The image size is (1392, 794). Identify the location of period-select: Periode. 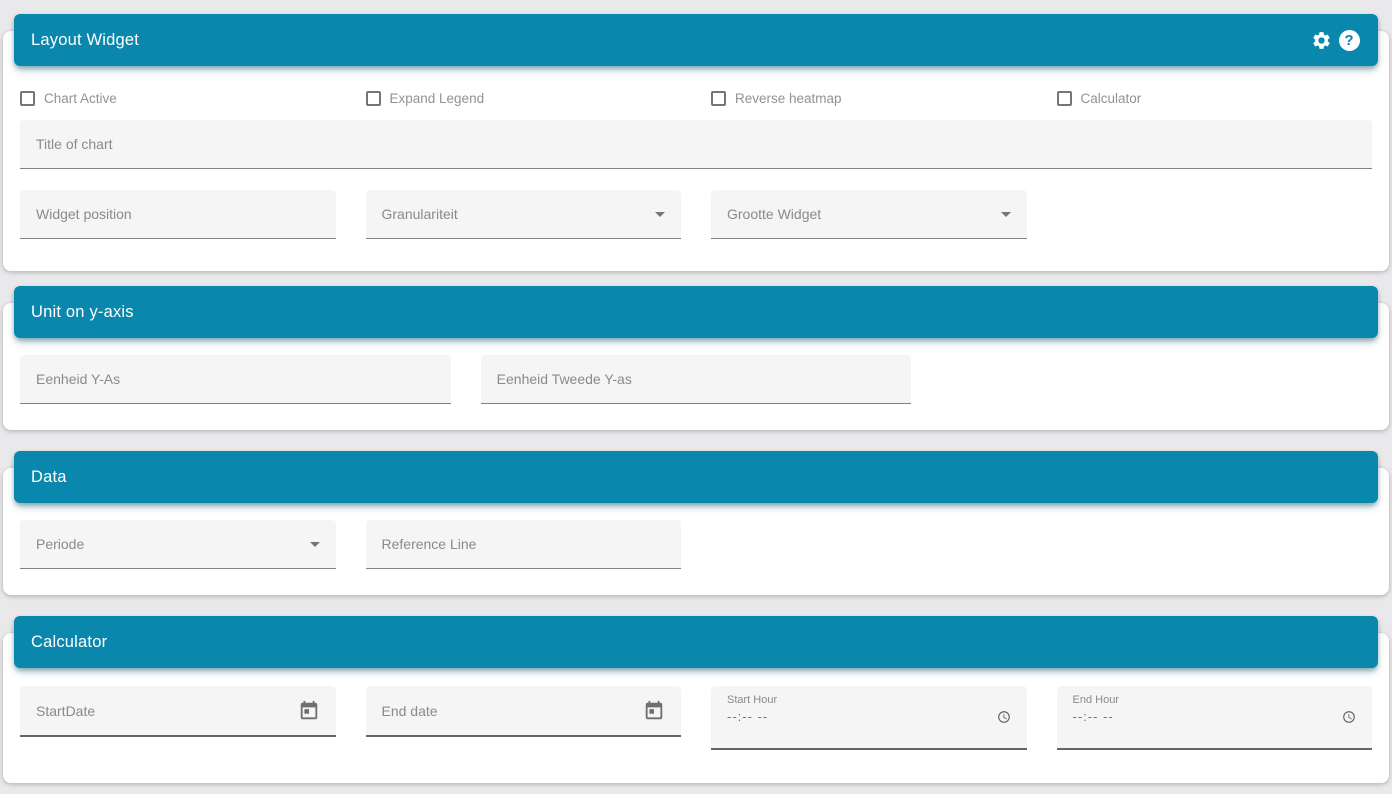
(178, 544).